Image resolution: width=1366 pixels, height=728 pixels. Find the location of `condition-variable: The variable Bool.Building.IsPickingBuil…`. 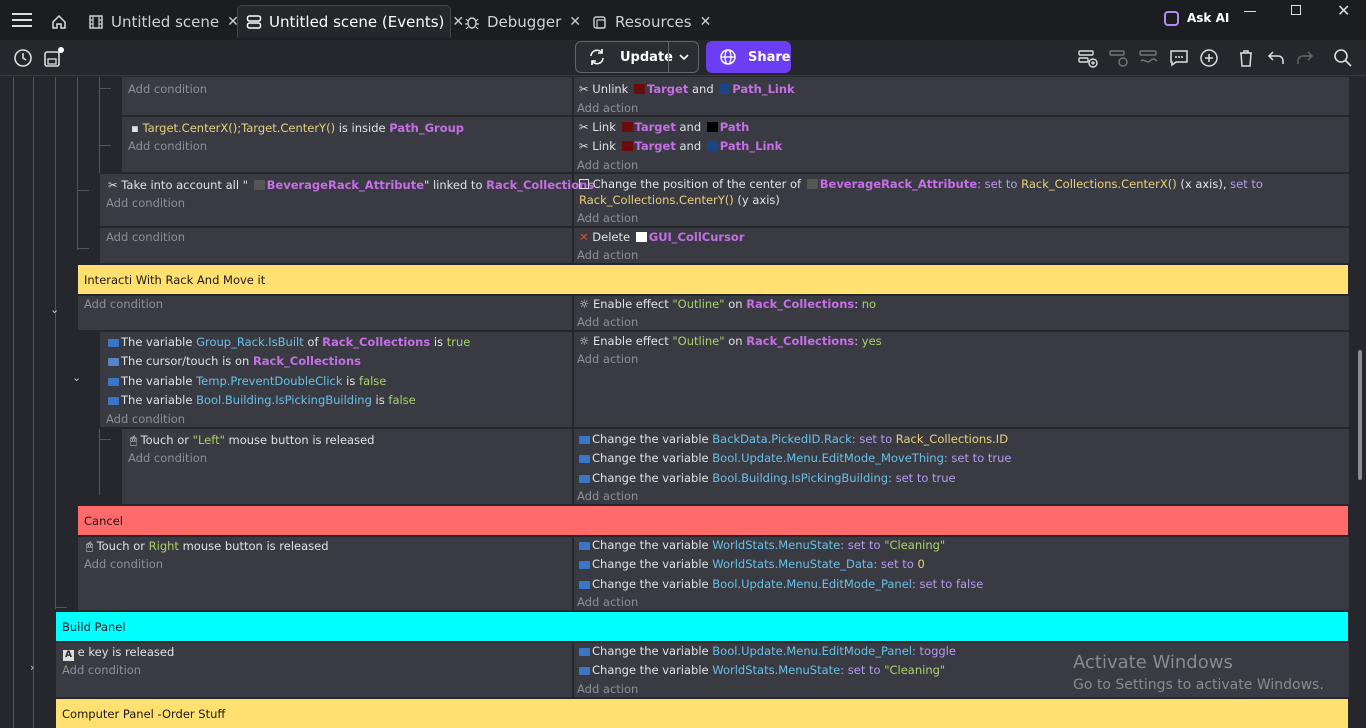

condition-variable: The variable Bool.Building.IsPickingBuil… is located at coordinates (262, 400).